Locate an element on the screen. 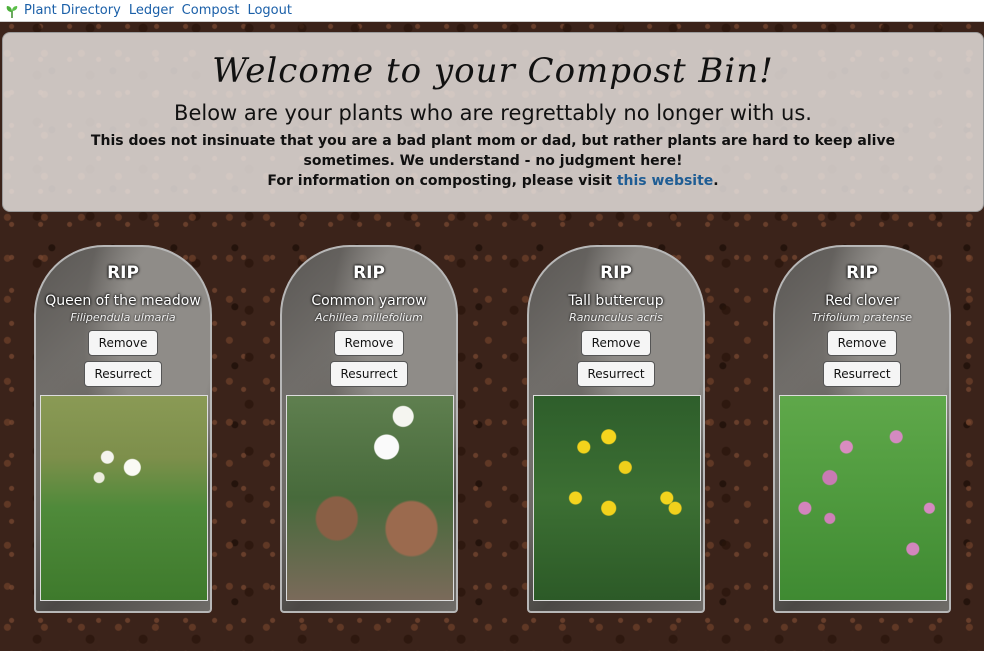 The height and width of the screenshot is (651, 984). plant-scientific-name: Achillea millefolium is located at coordinates (369, 317).